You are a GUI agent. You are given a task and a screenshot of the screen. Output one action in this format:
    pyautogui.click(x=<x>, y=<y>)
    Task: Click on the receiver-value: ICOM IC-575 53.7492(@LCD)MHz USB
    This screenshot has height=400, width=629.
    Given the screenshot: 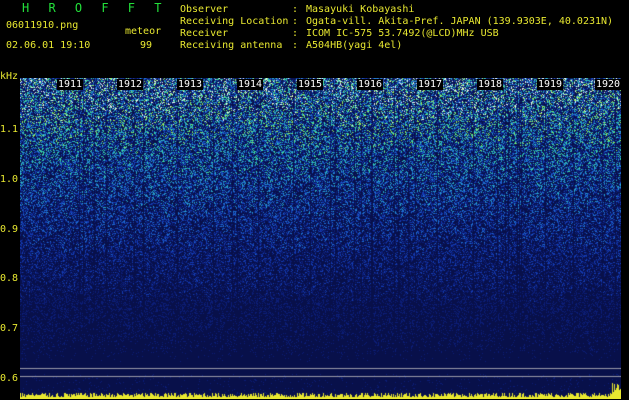 What is the action you would take?
    pyautogui.click(x=402, y=33)
    